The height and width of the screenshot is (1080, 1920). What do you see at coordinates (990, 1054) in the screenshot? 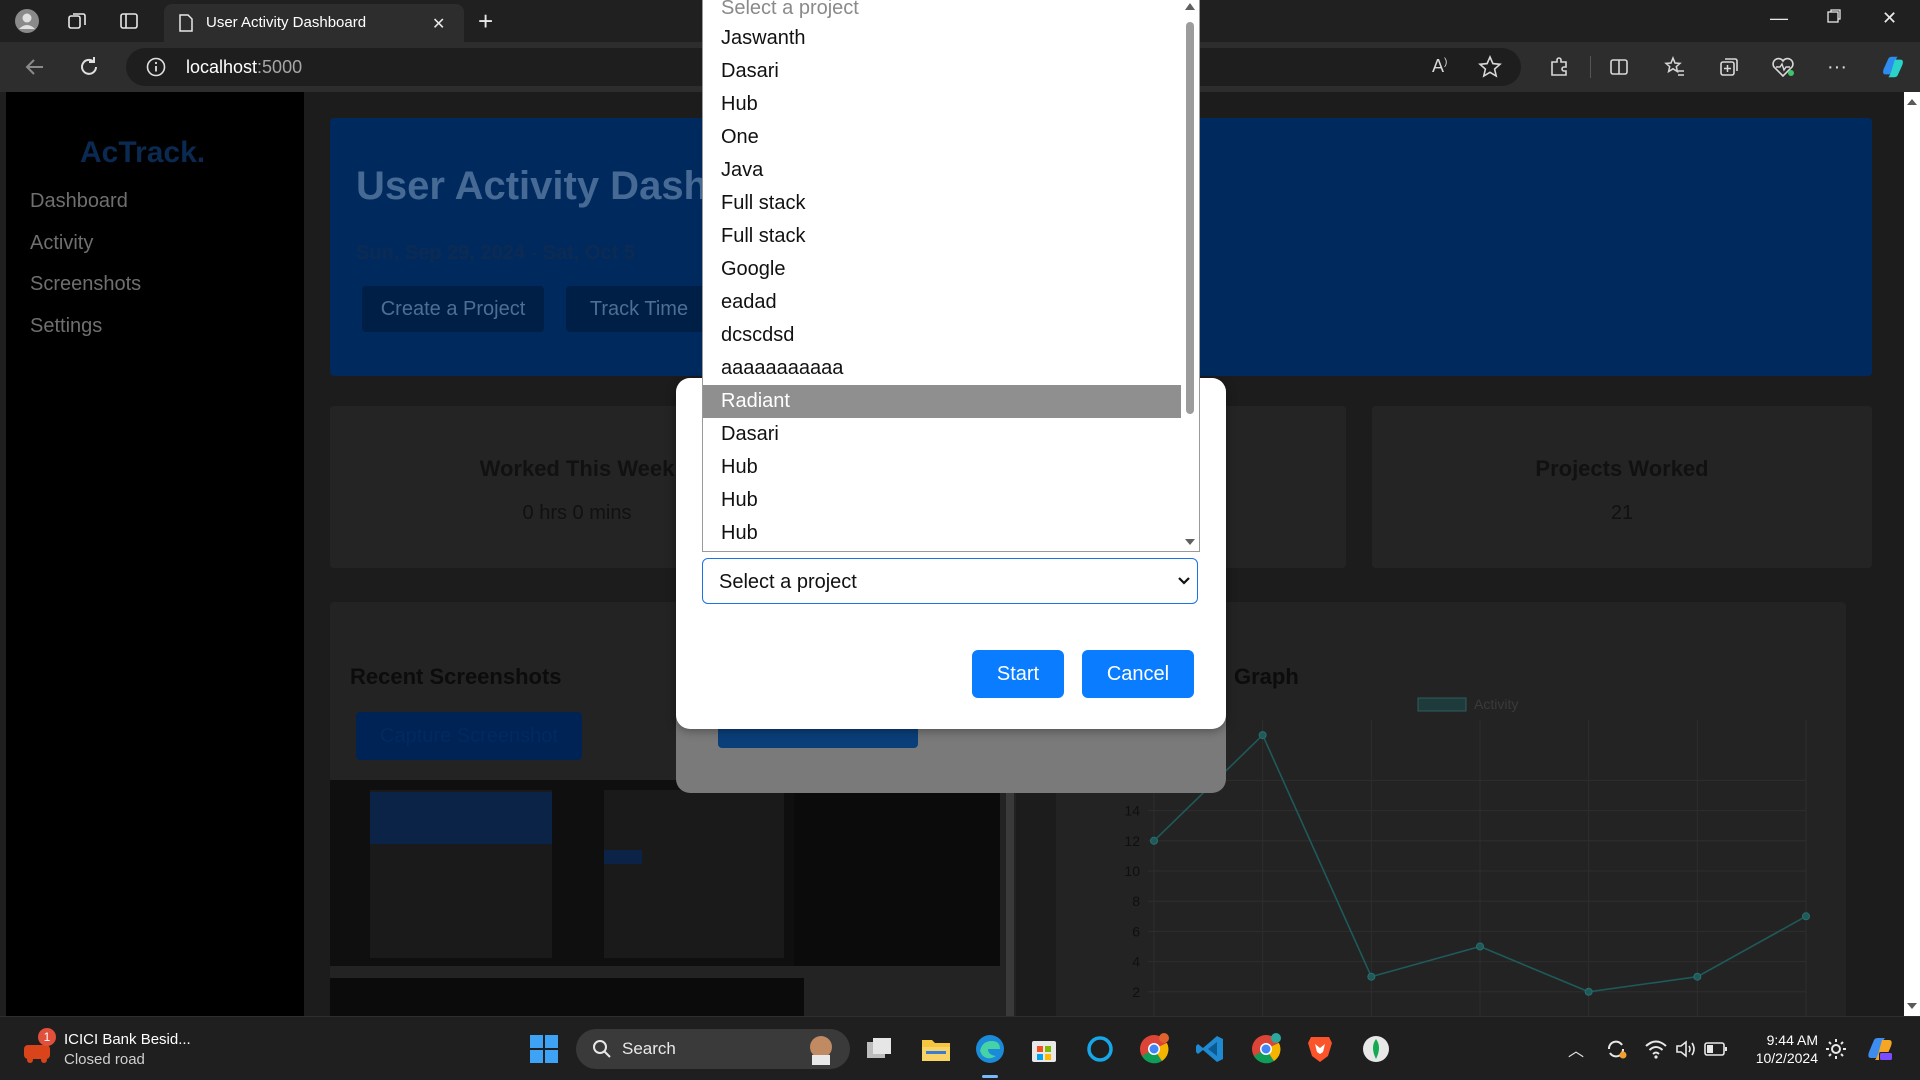
I see `edge-browser-icon` at bounding box center [990, 1054].